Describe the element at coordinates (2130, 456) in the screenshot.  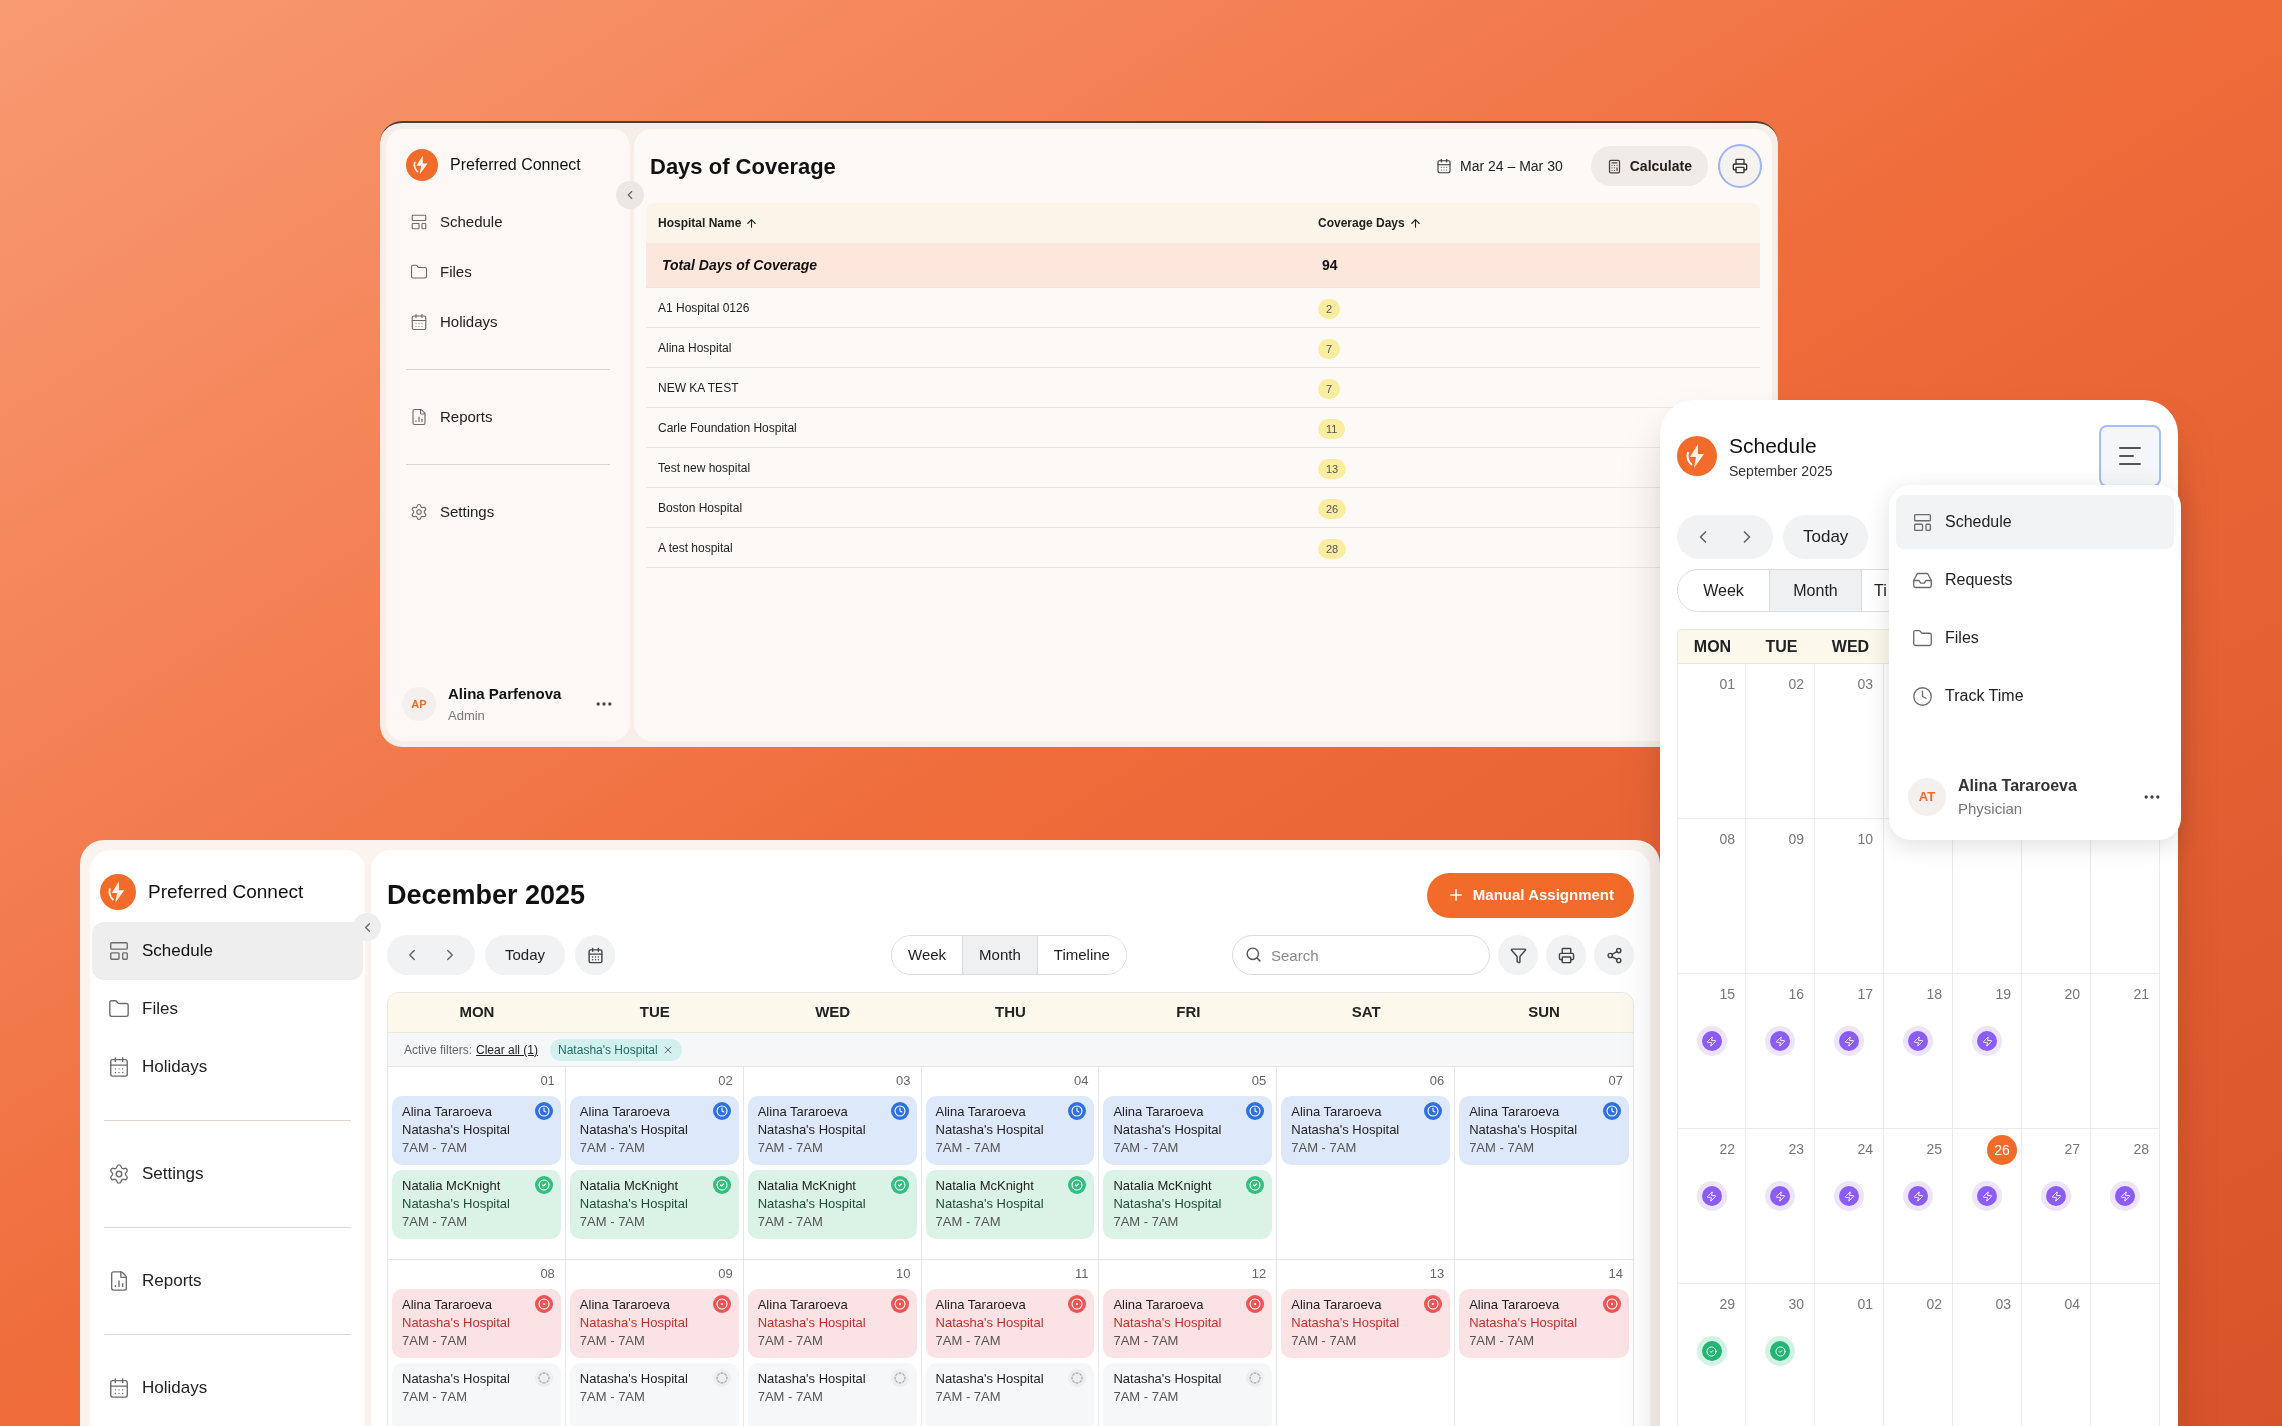
I see `menu-button` at that location.